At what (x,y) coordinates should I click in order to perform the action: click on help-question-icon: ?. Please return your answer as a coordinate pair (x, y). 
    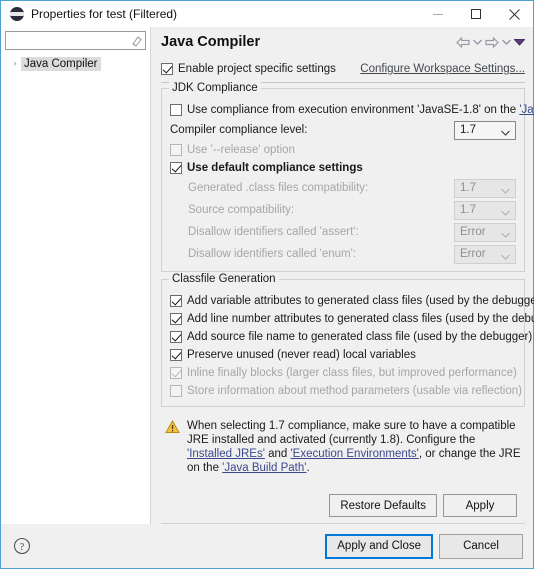
    Looking at the image, I should click on (22, 546).